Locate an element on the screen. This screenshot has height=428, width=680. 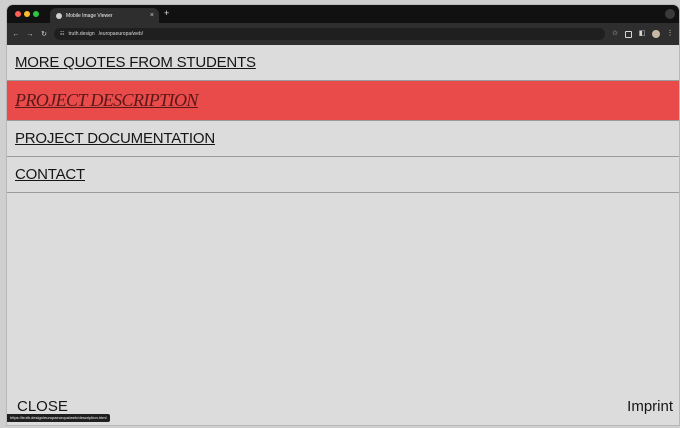
split-view-icon: ◧ is located at coordinates (642, 34).